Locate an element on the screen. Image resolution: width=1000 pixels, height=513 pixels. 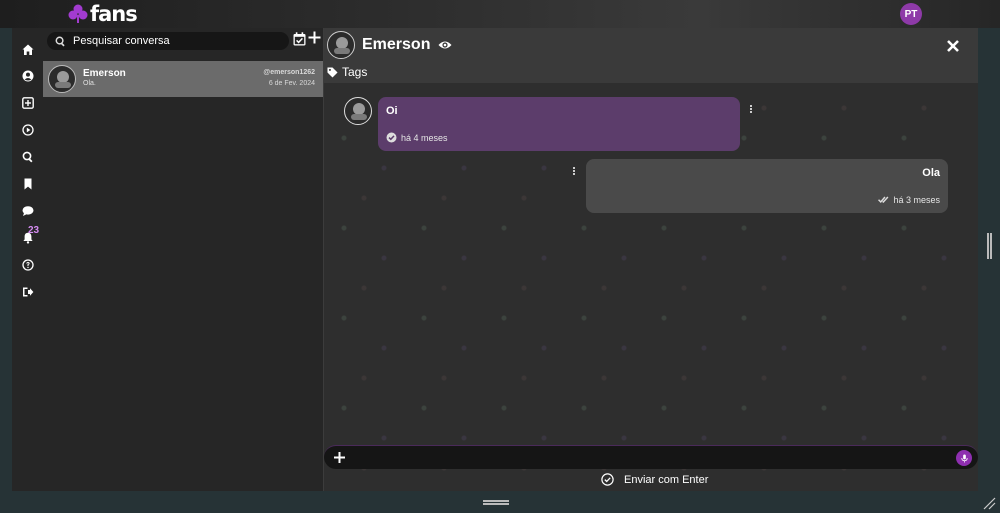
resize-corner-icon is located at coordinates (989, 503).